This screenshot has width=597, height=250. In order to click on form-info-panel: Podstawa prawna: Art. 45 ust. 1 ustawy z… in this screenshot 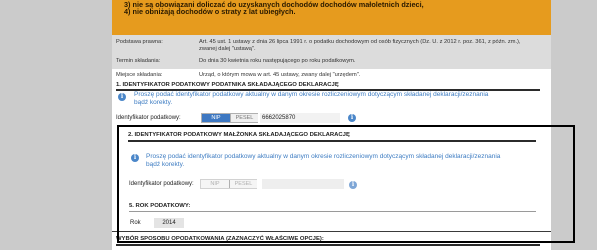, I will do `click(331, 52)`.